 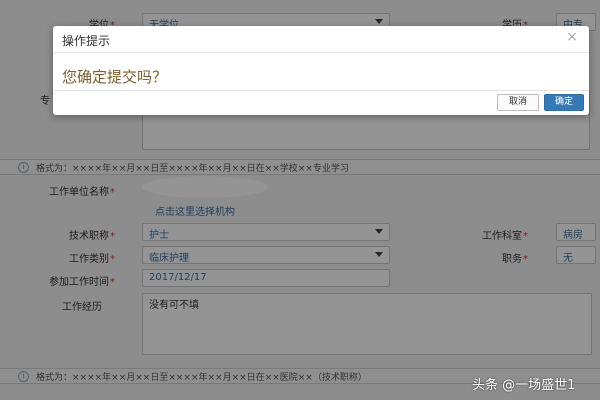 I want to click on dialog-message: 您确定提交吗？, so click(x=115, y=77).